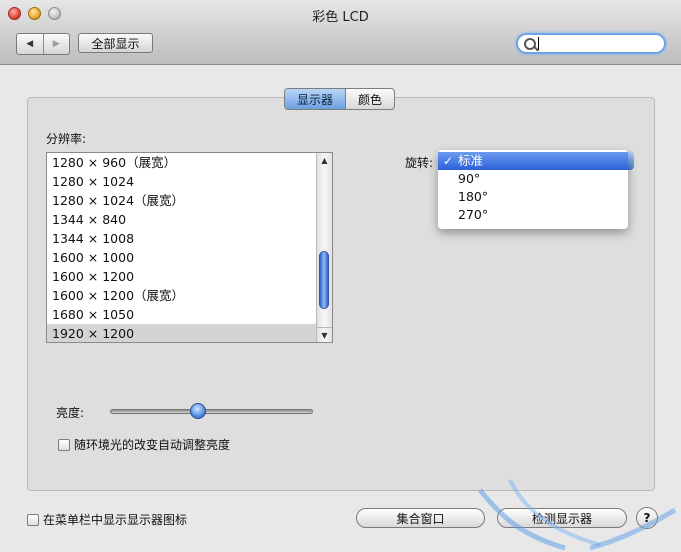 The width and height of the screenshot is (681, 552). What do you see at coordinates (533, 179) in the screenshot?
I see `rotation-option-90: 90°` at bounding box center [533, 179].